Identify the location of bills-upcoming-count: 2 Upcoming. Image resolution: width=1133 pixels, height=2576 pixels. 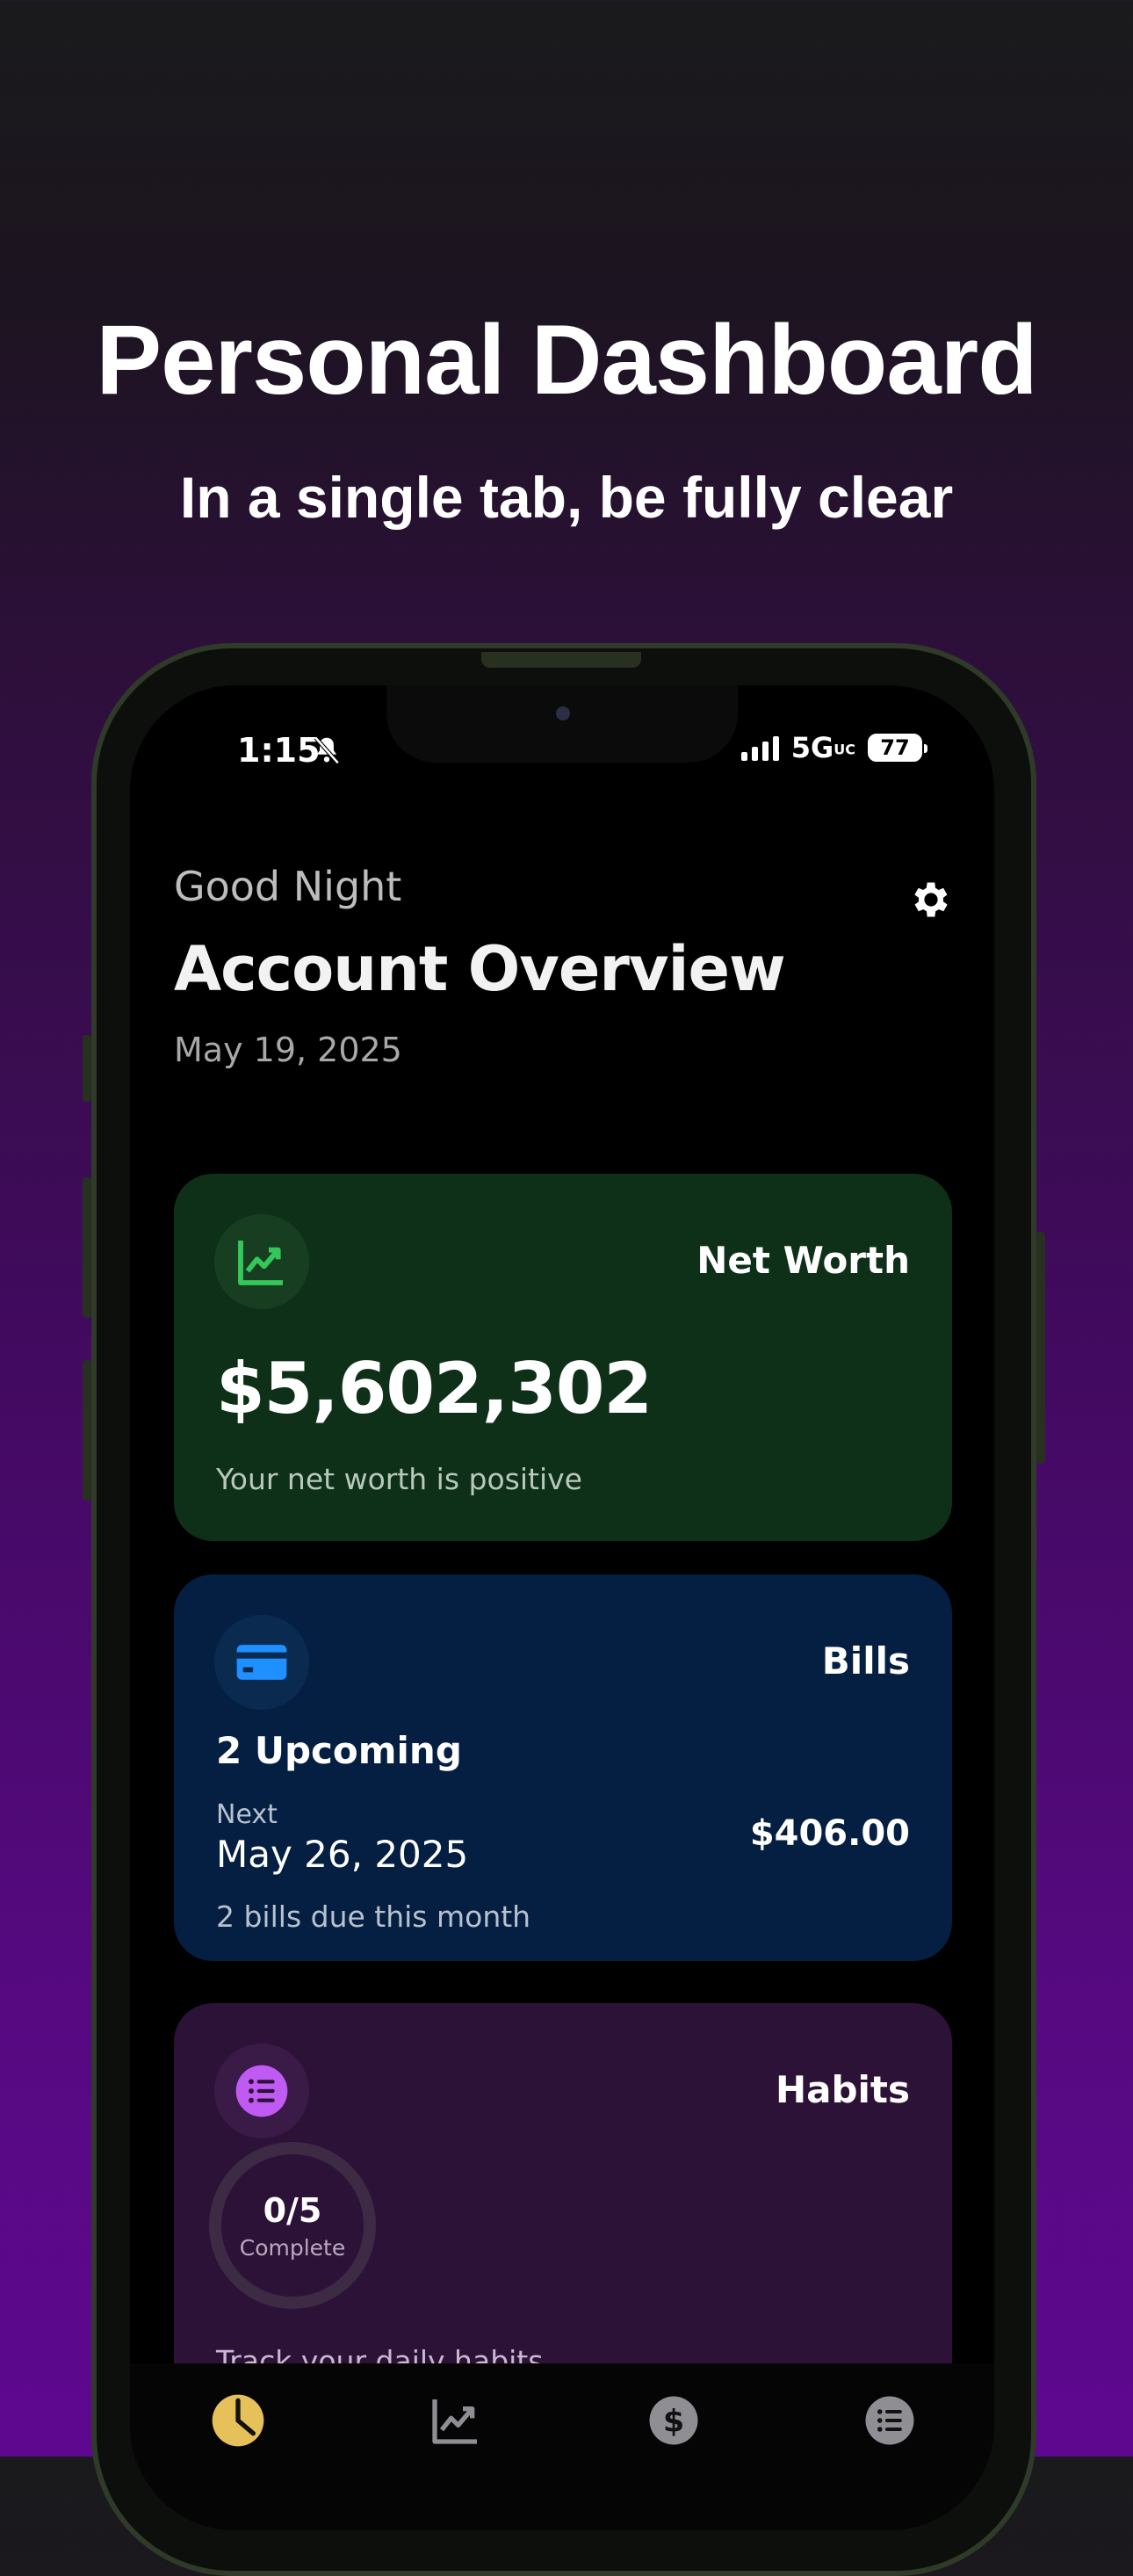
(339, 1750).